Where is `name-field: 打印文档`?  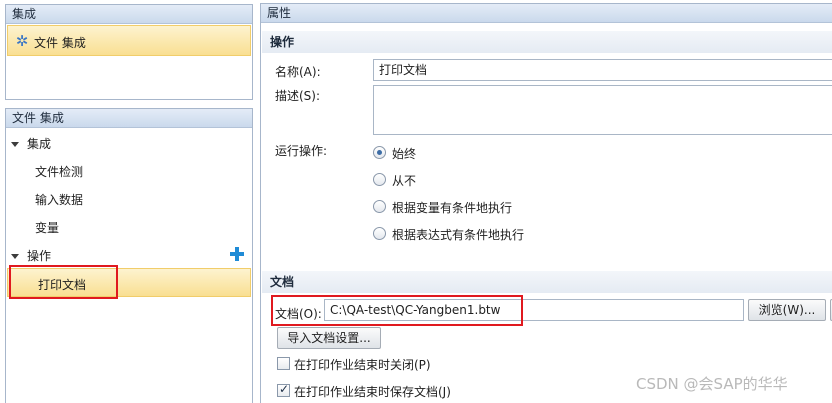 name-field: 打印文档 is located at coordinates (602, 70).